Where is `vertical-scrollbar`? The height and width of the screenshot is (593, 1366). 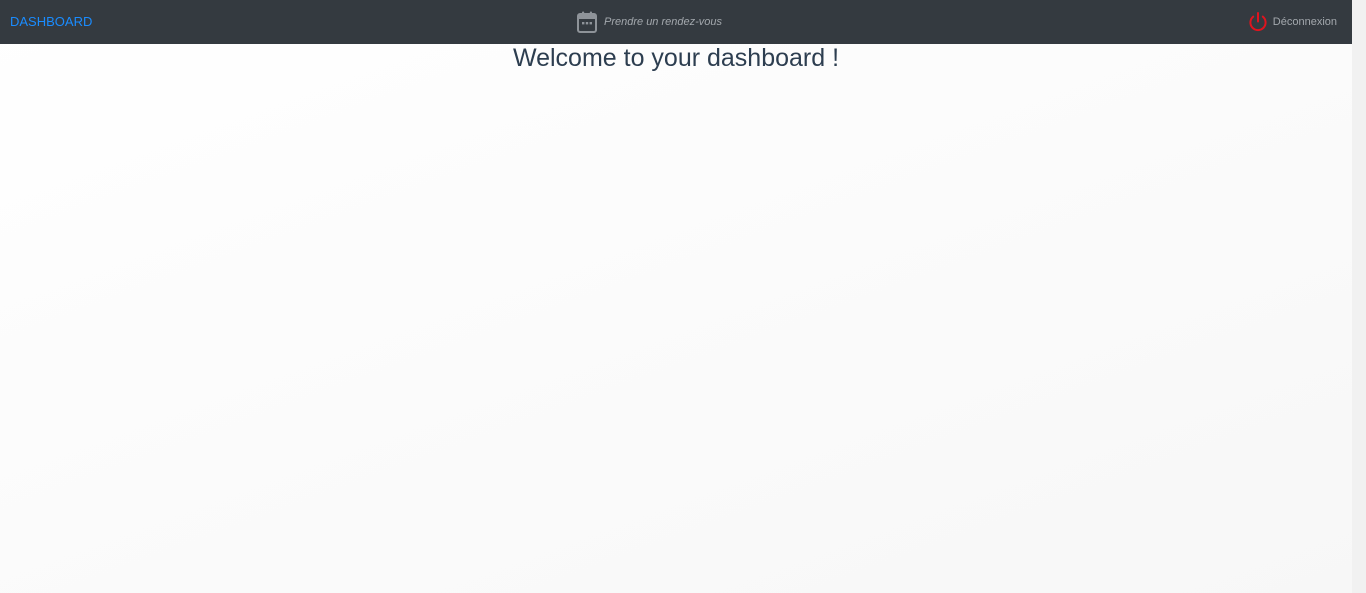 vertical-scrollbar is located at coordinates (1359, 296).